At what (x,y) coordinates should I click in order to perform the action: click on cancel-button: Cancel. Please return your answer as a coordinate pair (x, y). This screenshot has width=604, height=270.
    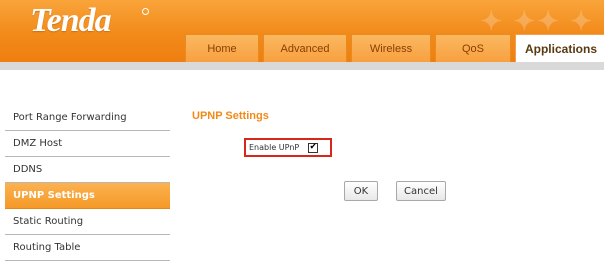
    Looking at the image, I should click on (421, 191).